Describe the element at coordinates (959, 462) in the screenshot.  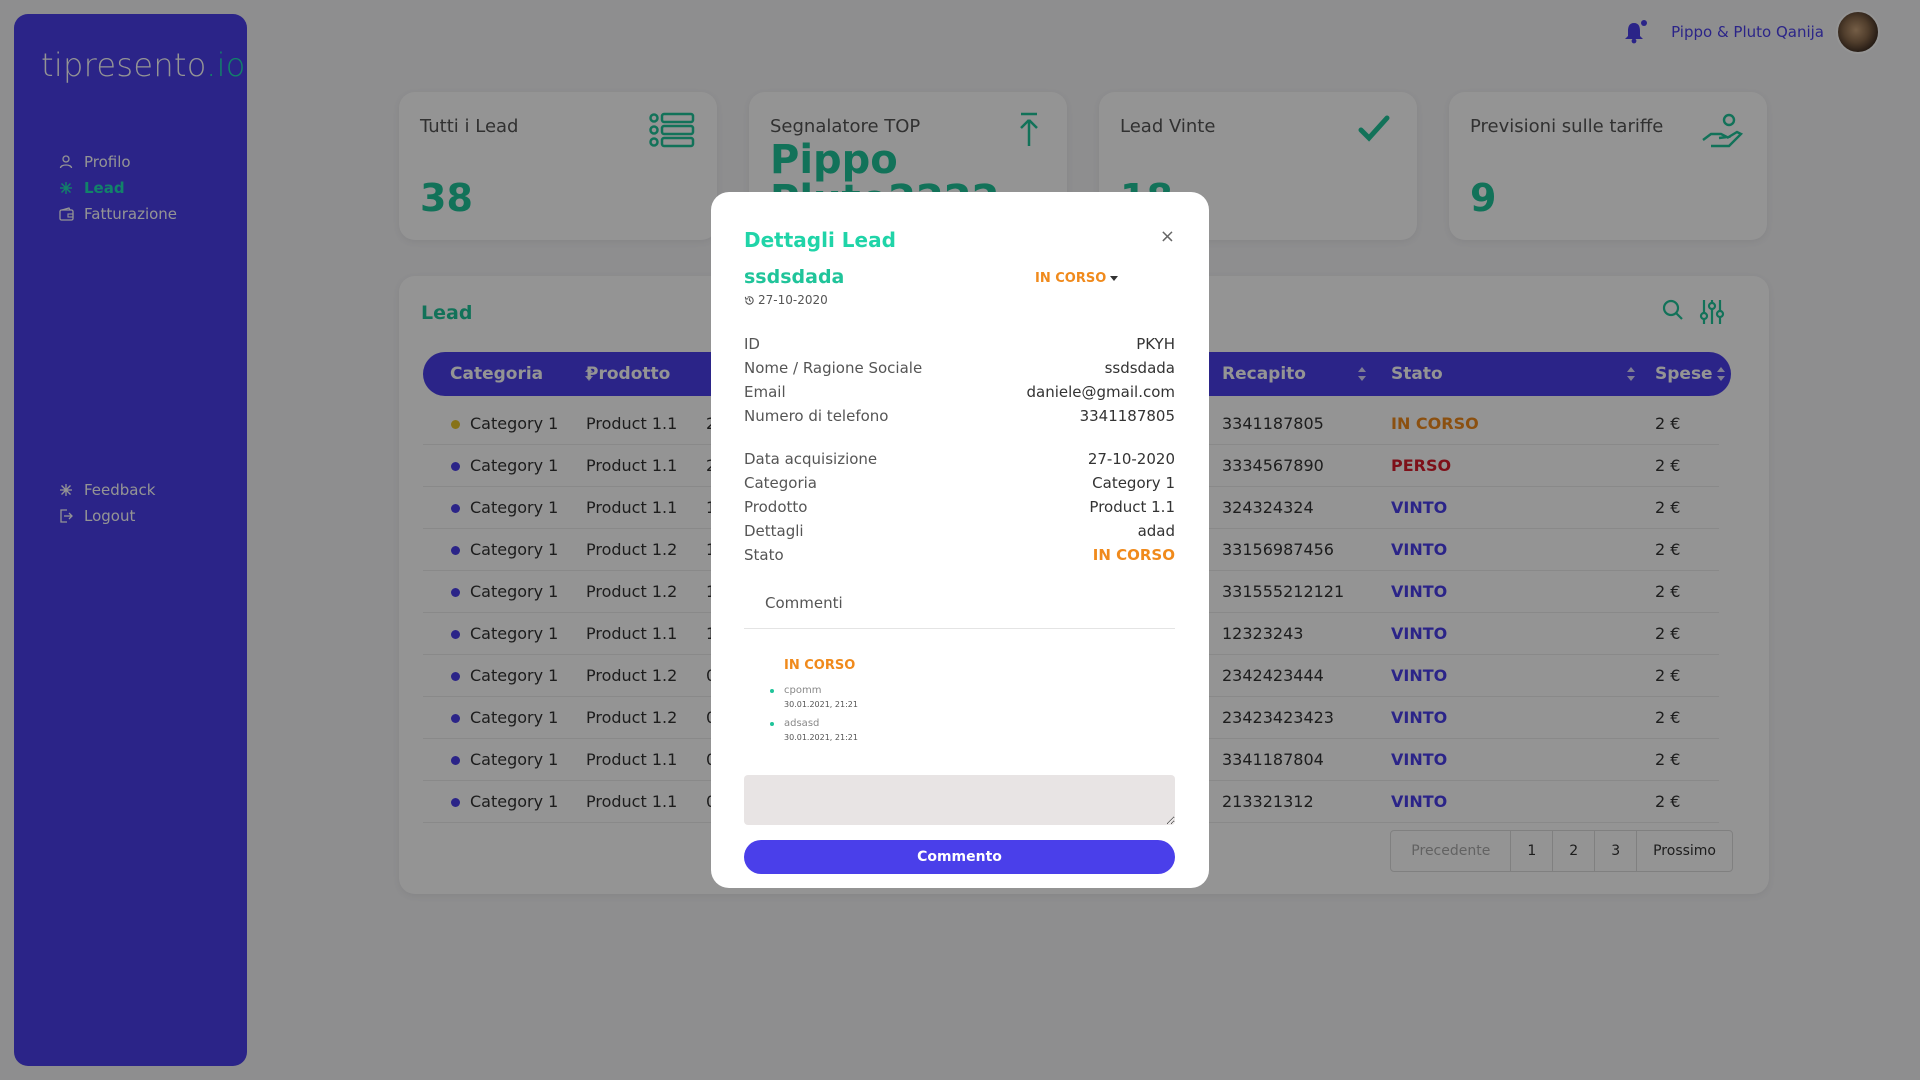
I see `detail-row: Data acquisizione 27-10-2020` at that location.